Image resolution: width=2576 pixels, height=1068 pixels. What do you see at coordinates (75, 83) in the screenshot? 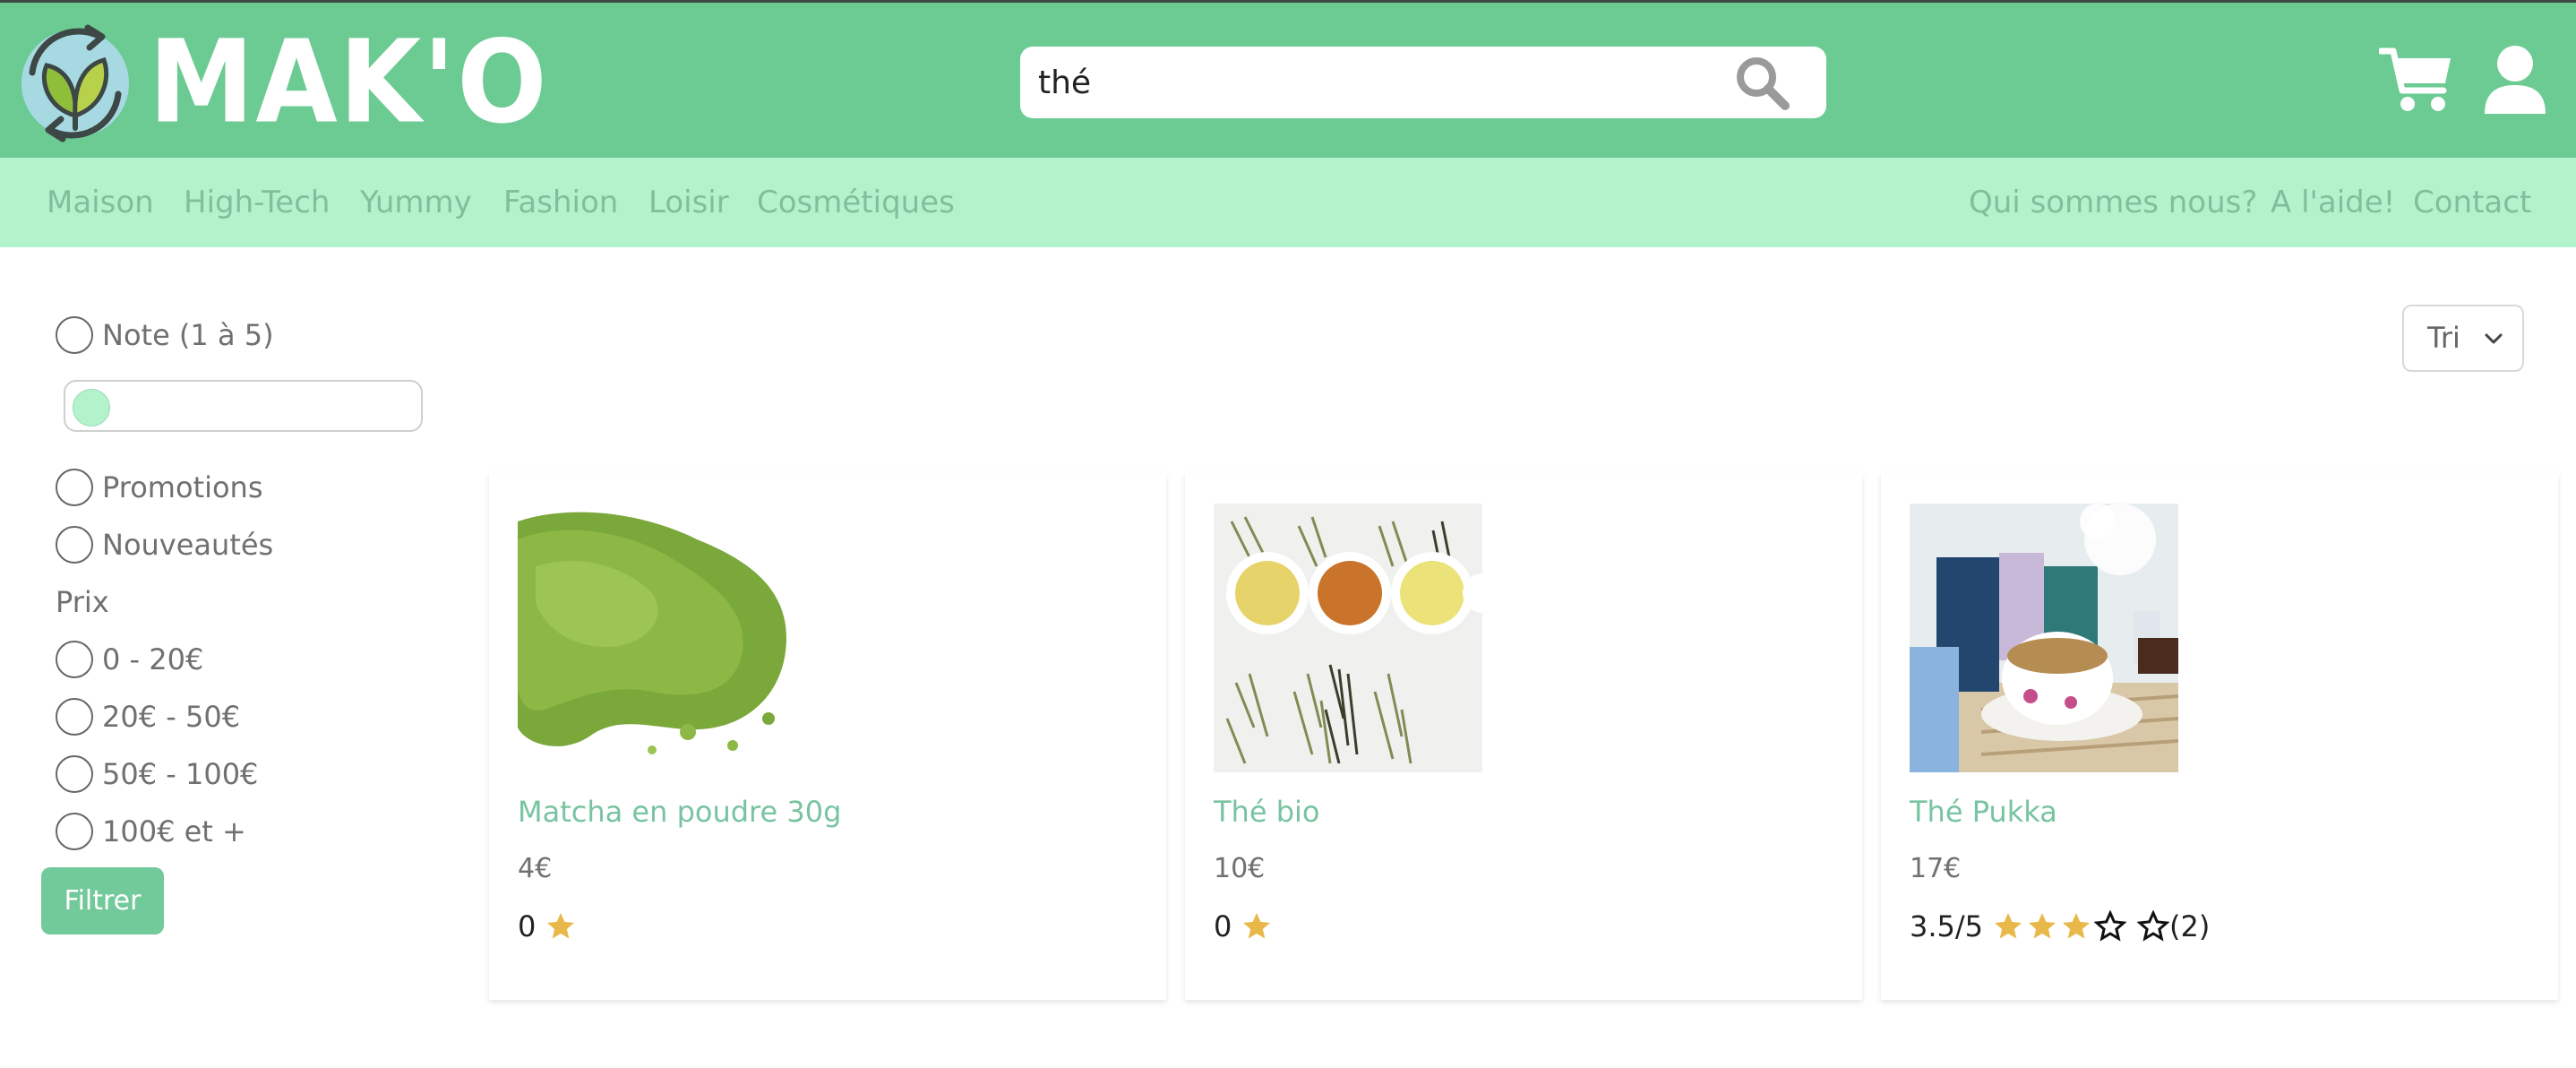
I see `leaf-logo-icon` at bounding box center [75, 83].